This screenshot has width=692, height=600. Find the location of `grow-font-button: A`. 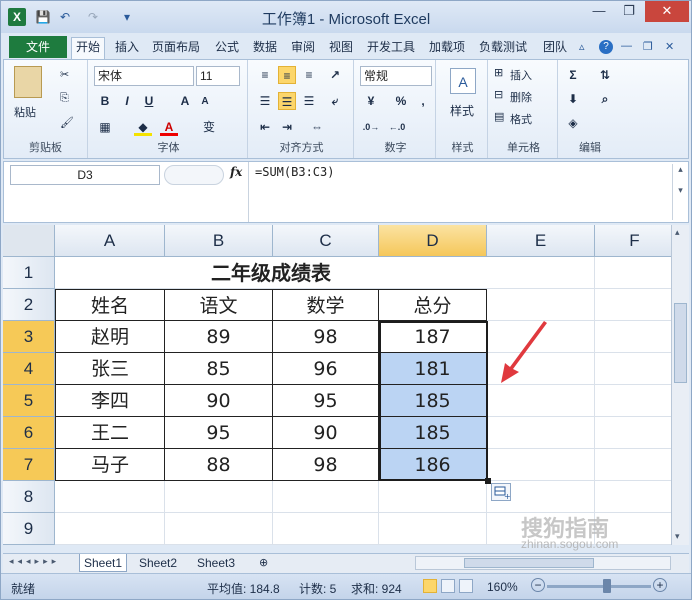

grow-font-button: A is located at coordinates (185, 101).